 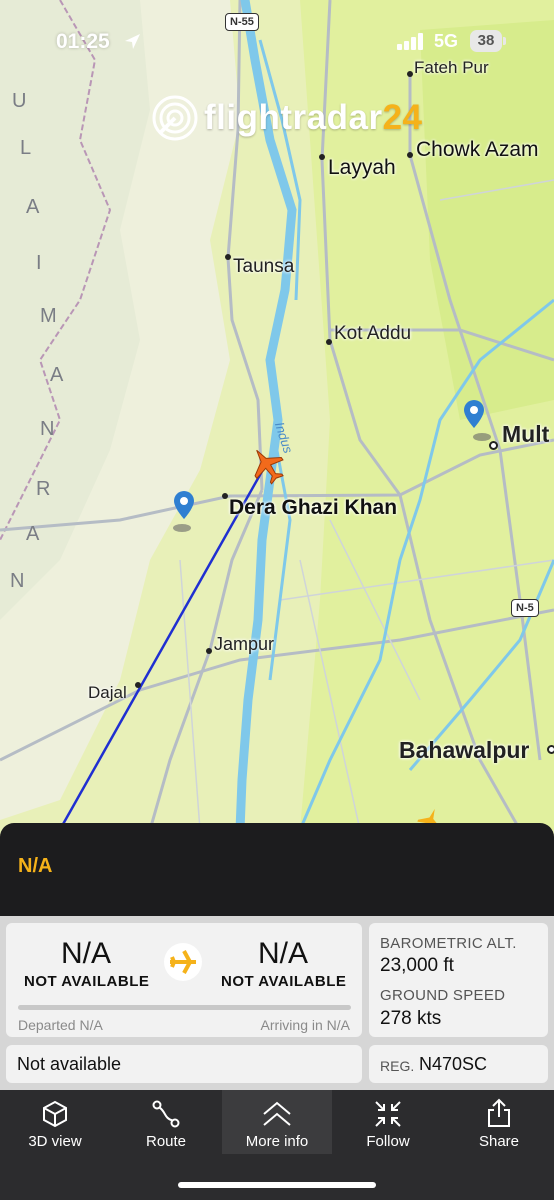 I want to click on city-bahawalpur: Bahawalpur, so click(x=464, y=750).